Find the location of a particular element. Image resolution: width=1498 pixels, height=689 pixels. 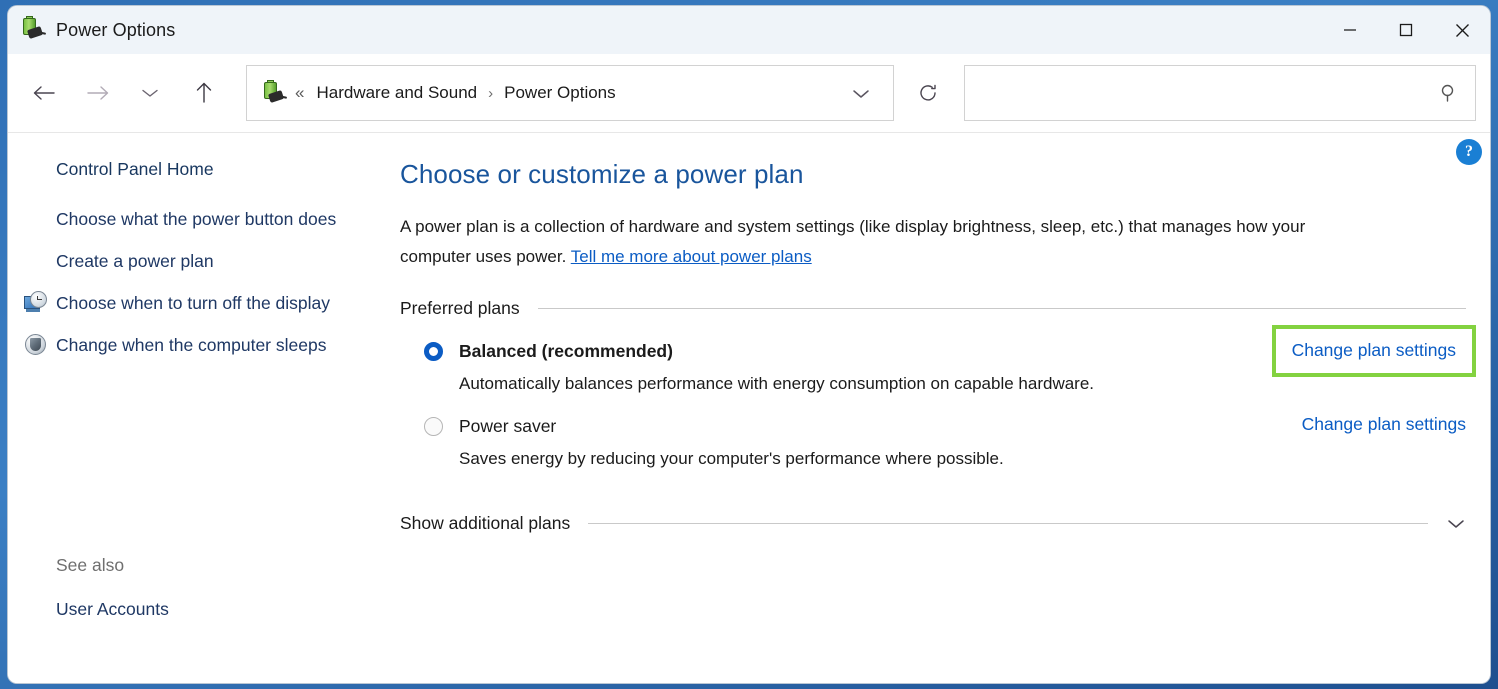

search-box is located at coordinates (1220, 93).